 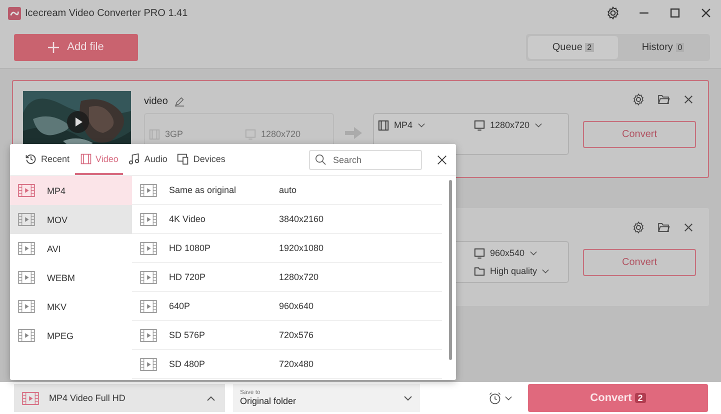 I want to click on format-label: MP4, so click(x=56, y=191).